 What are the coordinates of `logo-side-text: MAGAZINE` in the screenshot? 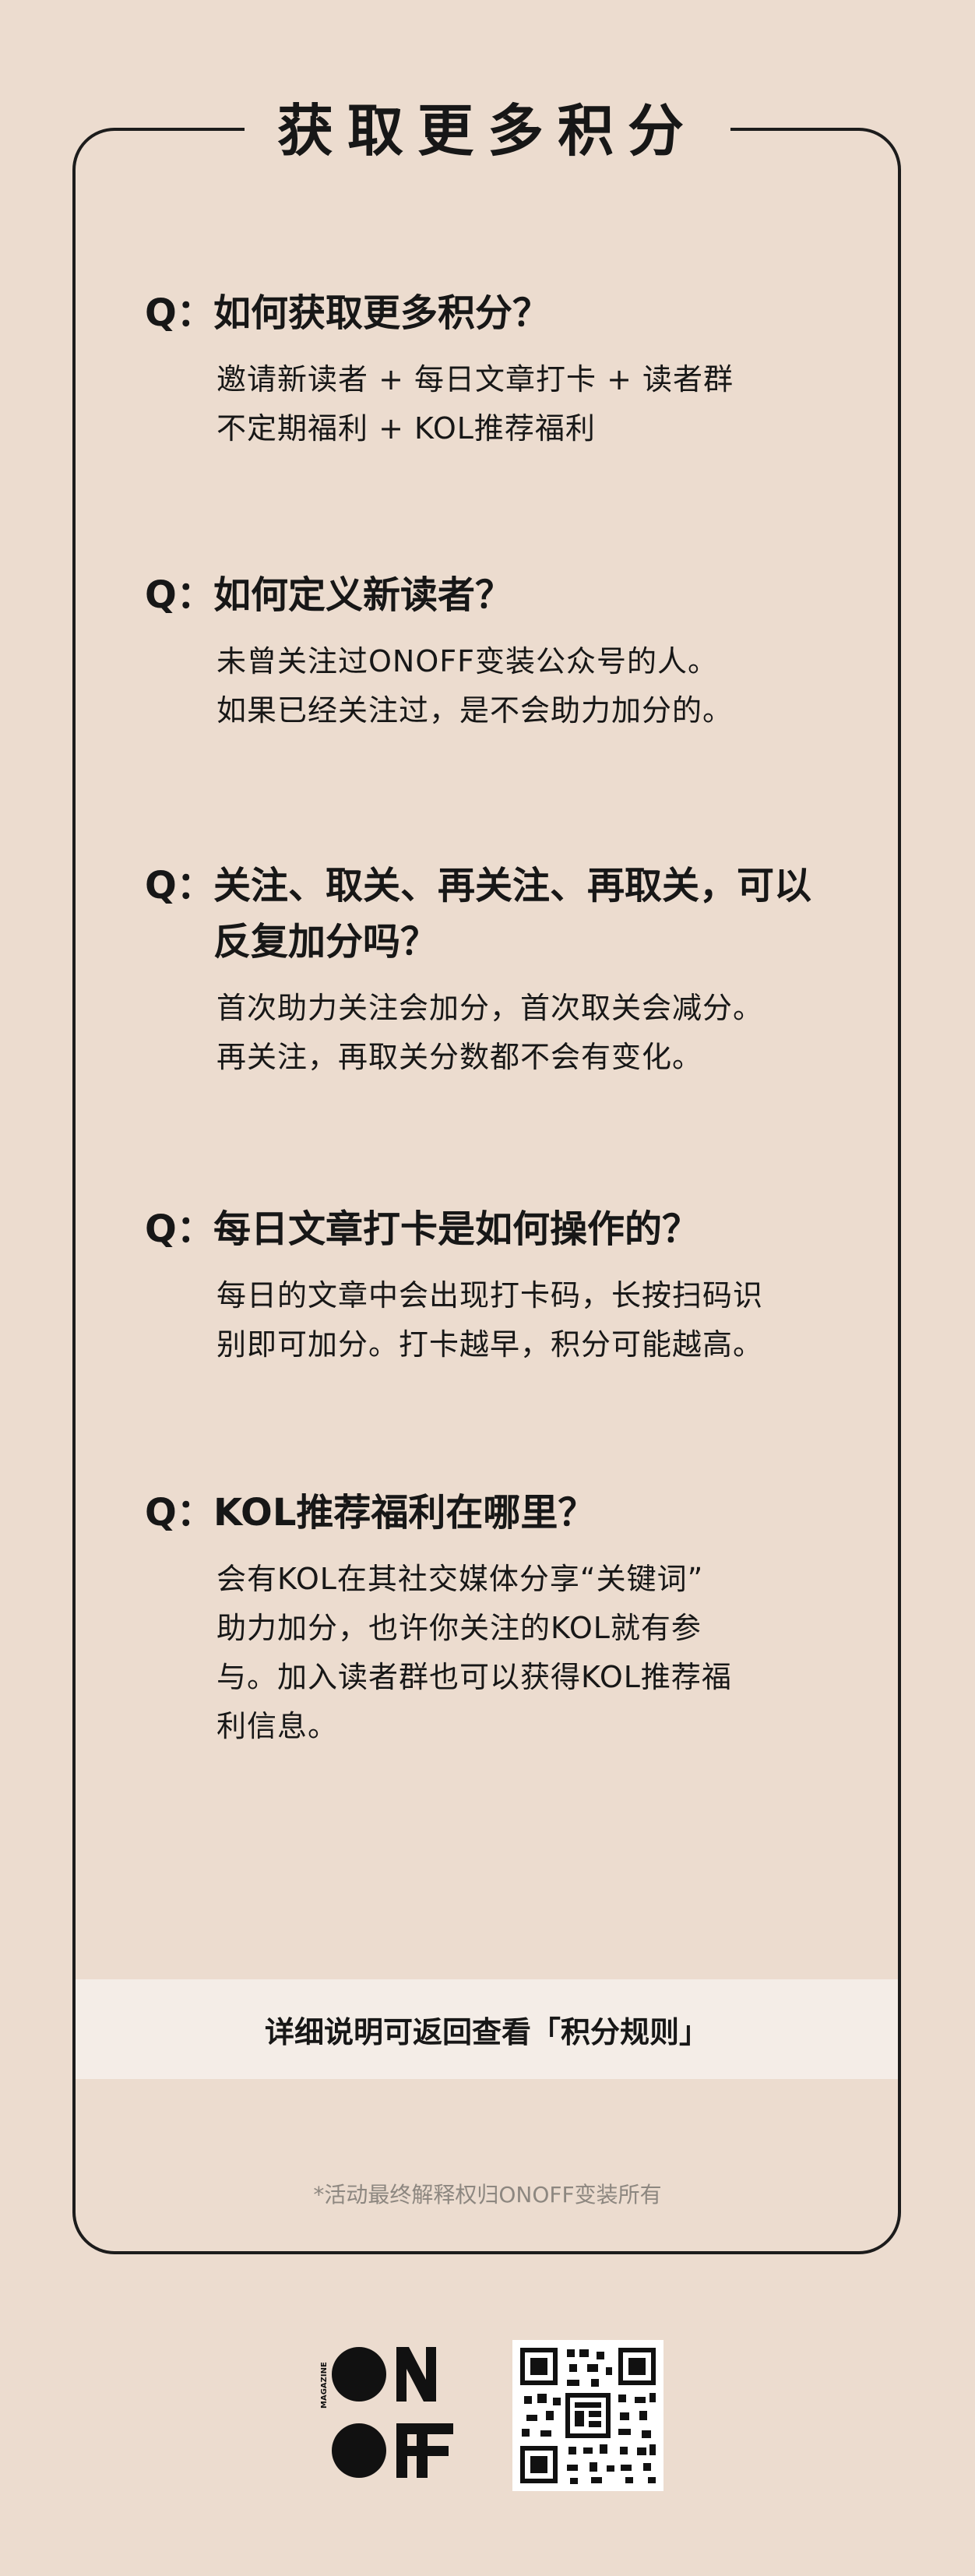 It's located at (324, 2385).